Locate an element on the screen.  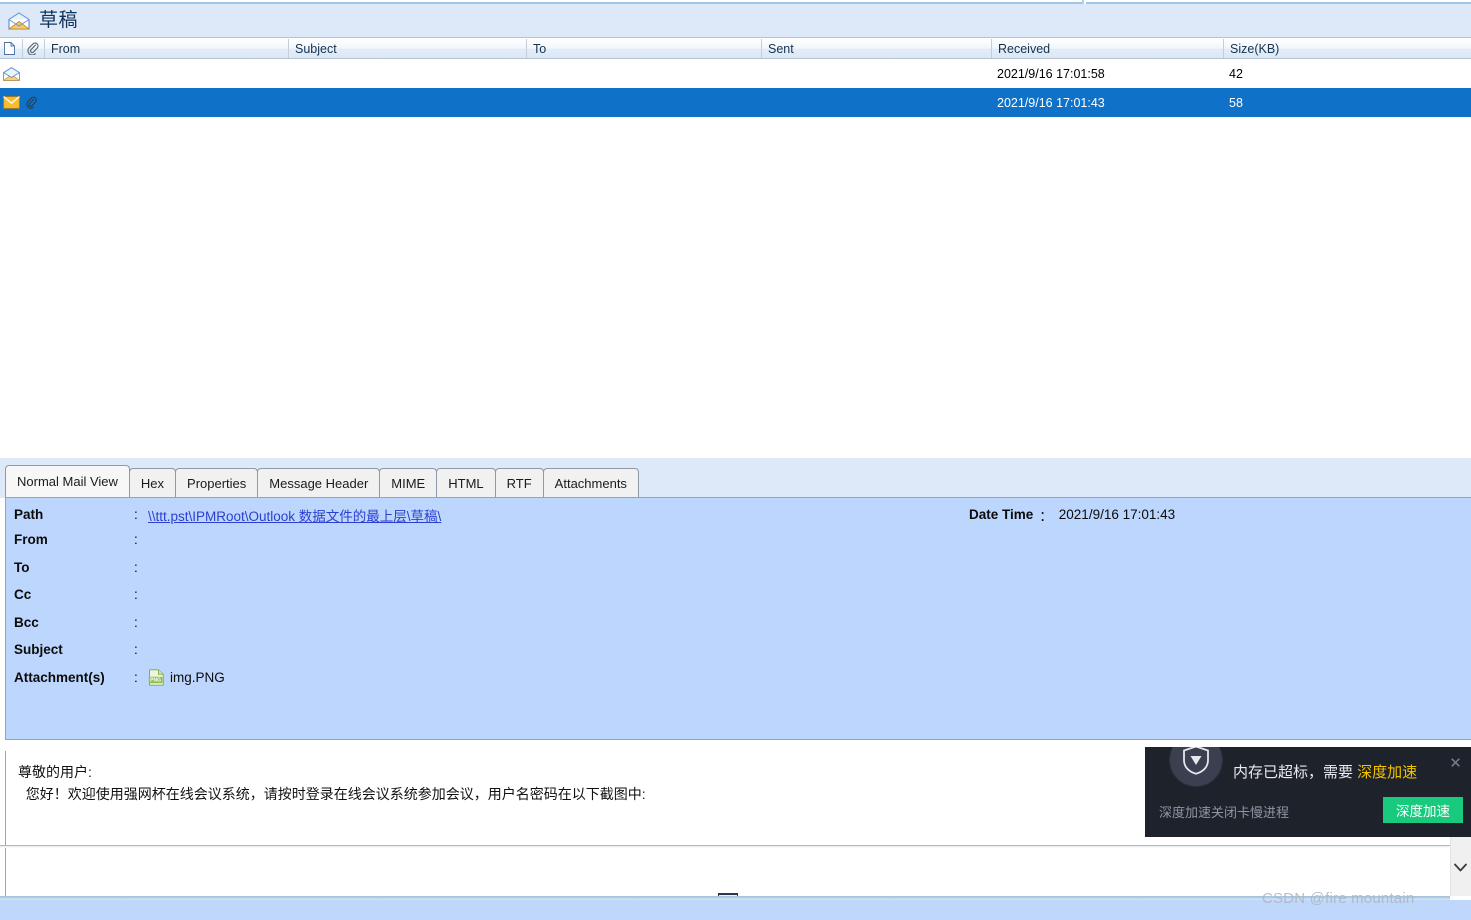
field-value-date-time: 2021/9/16 17:01:43 is located at coordinates (1117, 514).